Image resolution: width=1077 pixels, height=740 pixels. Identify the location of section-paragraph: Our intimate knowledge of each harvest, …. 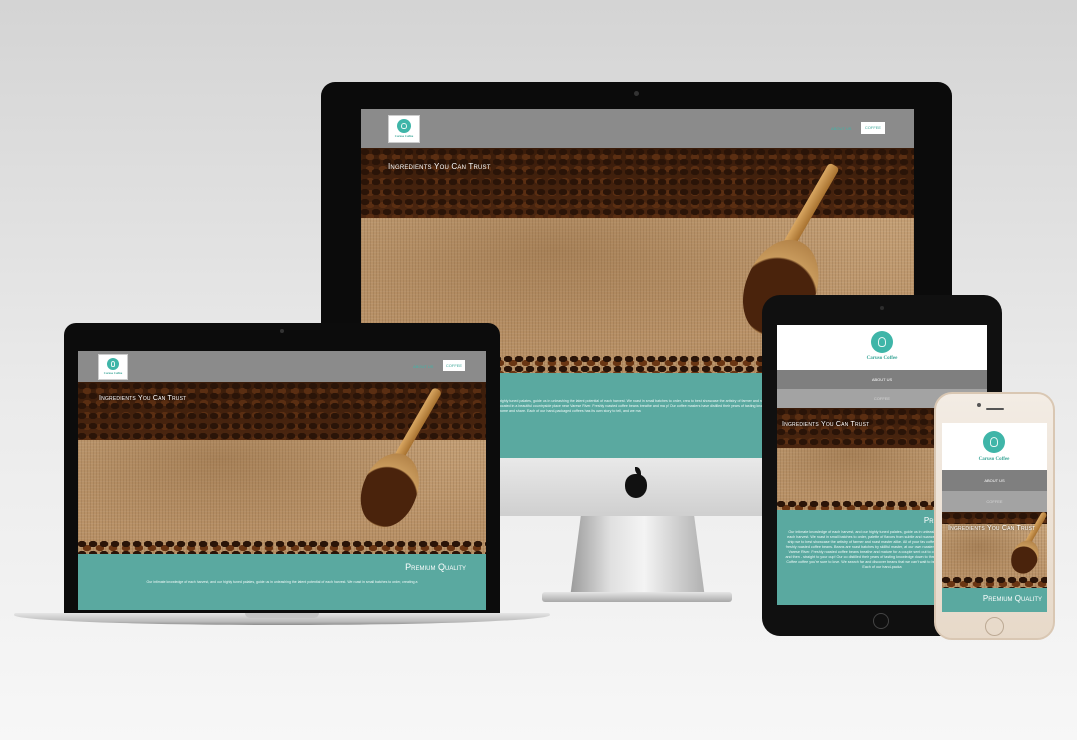
(282, 582).